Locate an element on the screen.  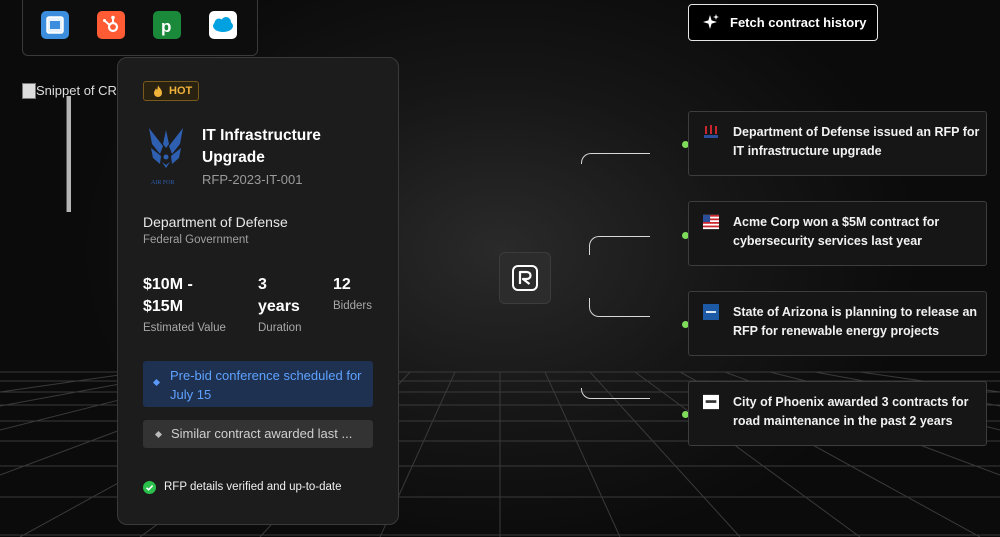
department-name: Department of Defense is located at coordinates (215, 222).